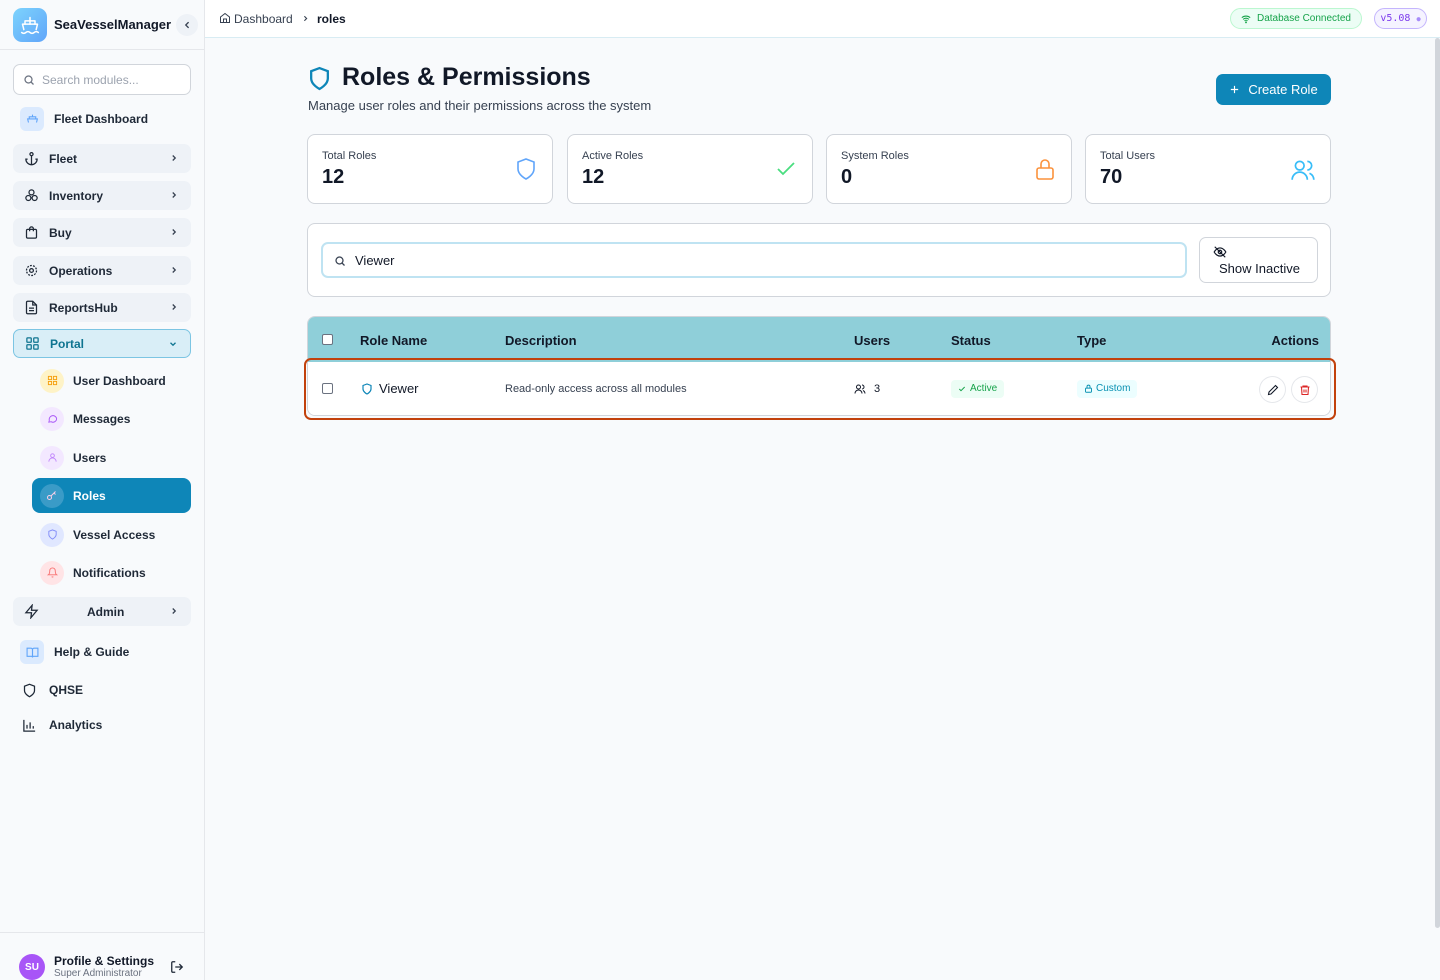 This screenshot has height=980, width=1440. What do you see at coordinates (949, 169) in the screenshot?
I see `stat-card-system-roles: System Roles 0` at bounding box center [949, 169].